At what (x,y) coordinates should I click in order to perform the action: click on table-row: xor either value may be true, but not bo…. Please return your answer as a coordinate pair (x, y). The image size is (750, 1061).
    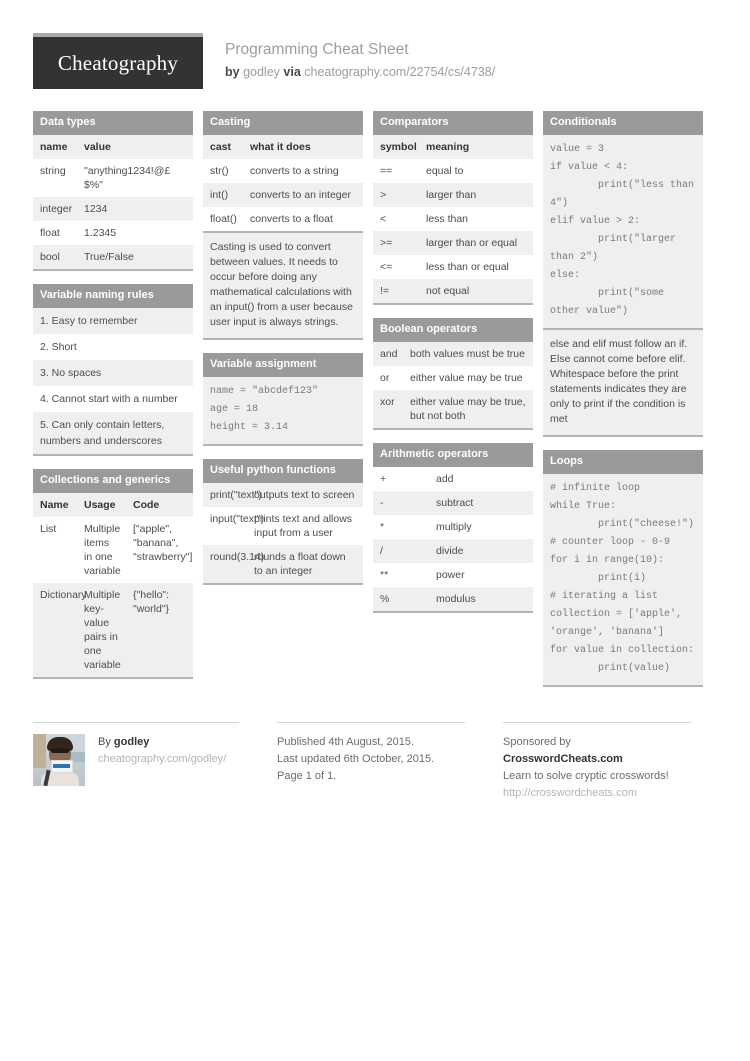
    Looking at the image, I should click on (453, 409).